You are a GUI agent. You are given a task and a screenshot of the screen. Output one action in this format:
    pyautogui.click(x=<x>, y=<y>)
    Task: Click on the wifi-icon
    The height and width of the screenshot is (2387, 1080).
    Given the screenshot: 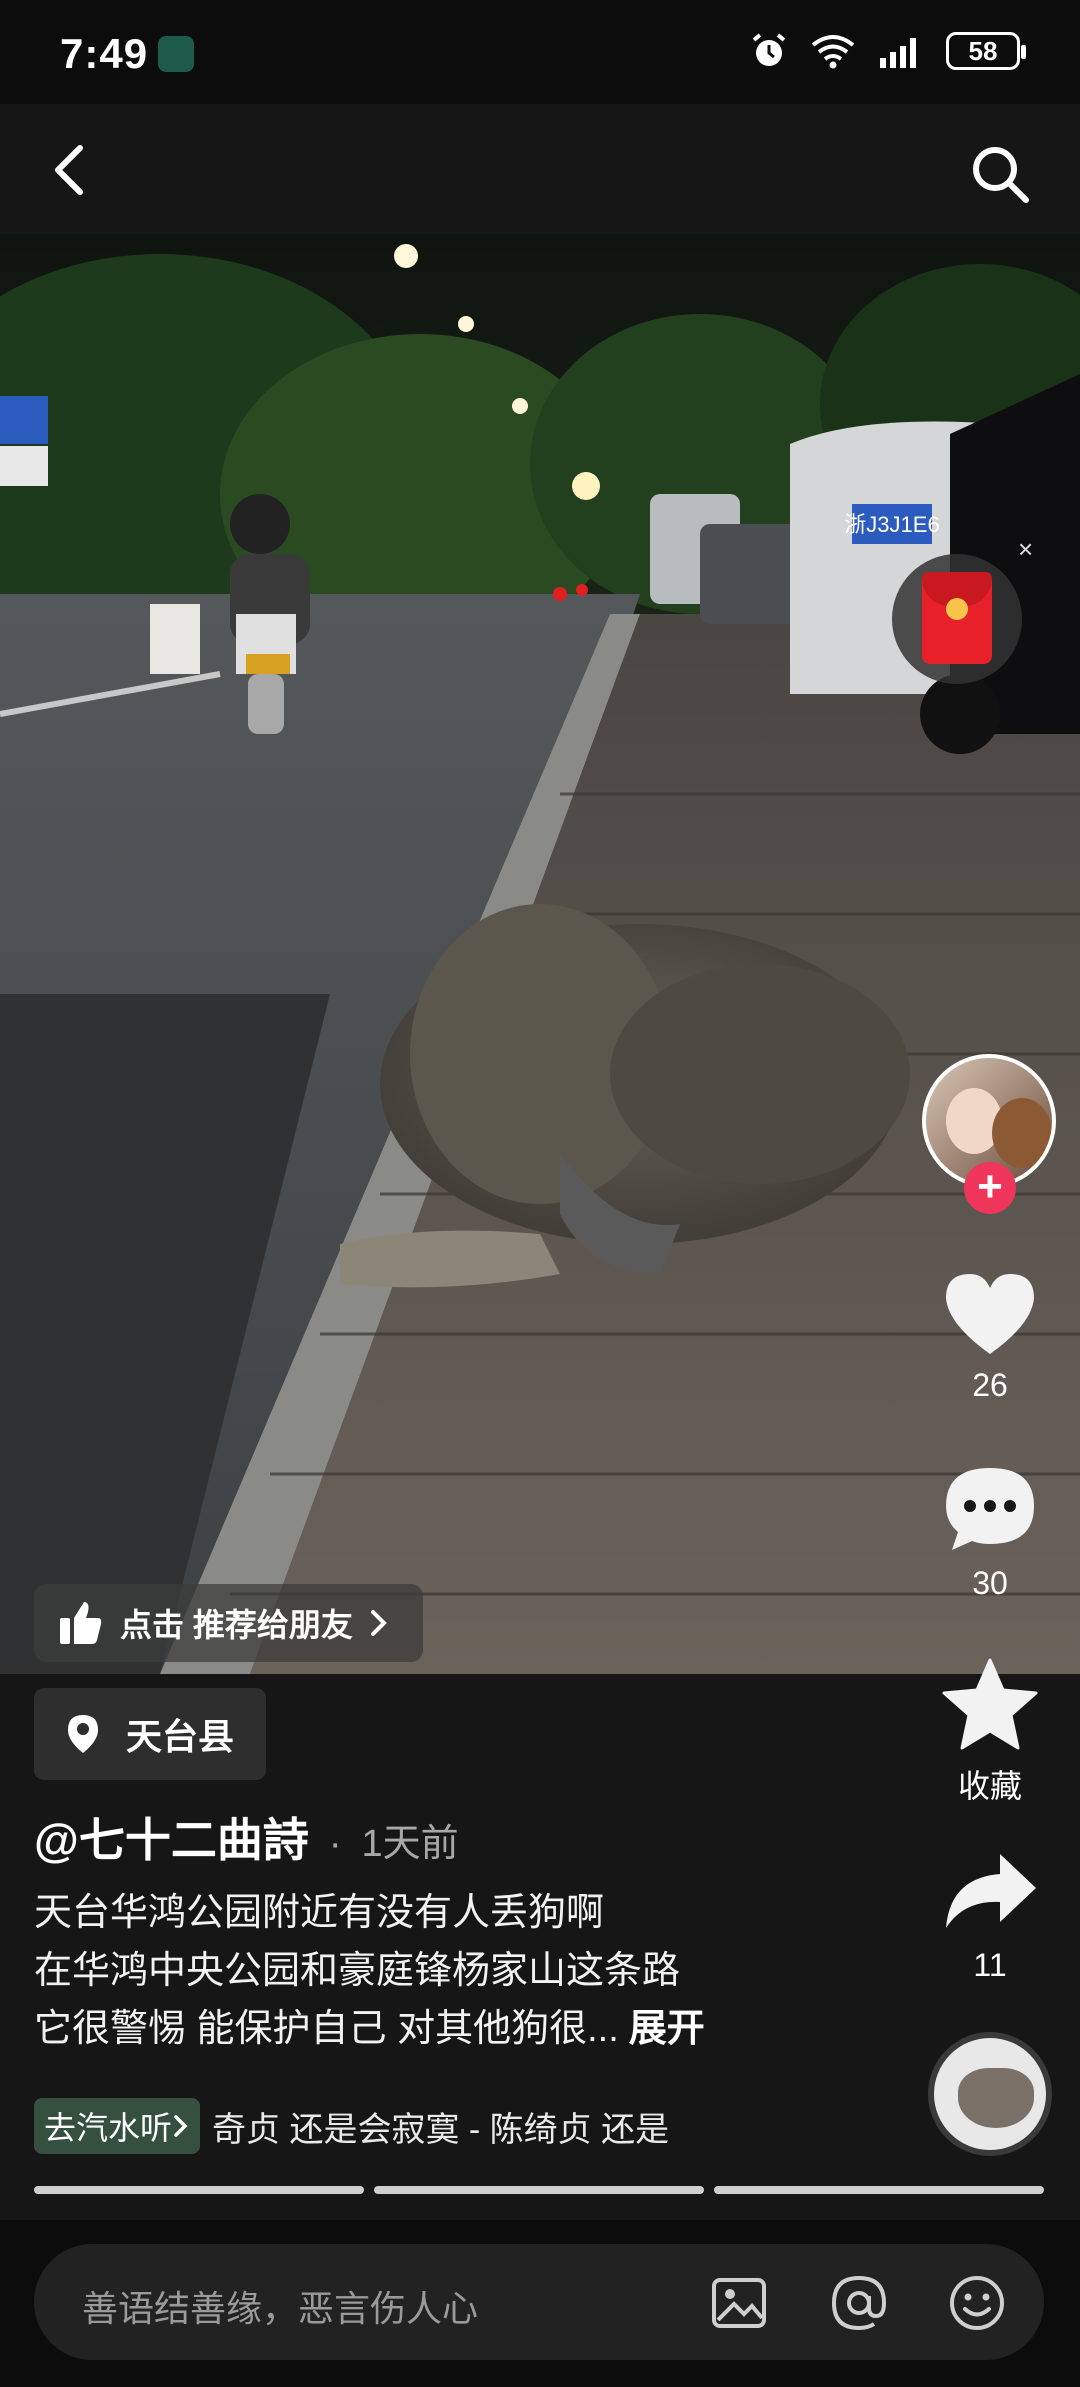 What is the action you would take?
    pyautogui.click(x=833, y=52)
    